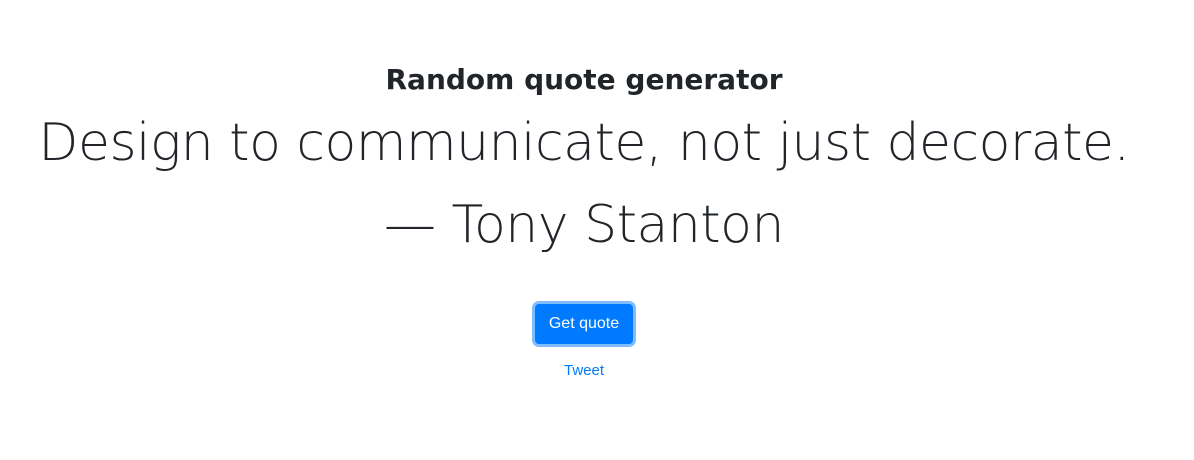 This screenshot has height=460, width=1194. What do you see at coordinates (584, 324) in the screenshot?
I see `get-quote-button: Get quote` at bounding box center [584, 324].